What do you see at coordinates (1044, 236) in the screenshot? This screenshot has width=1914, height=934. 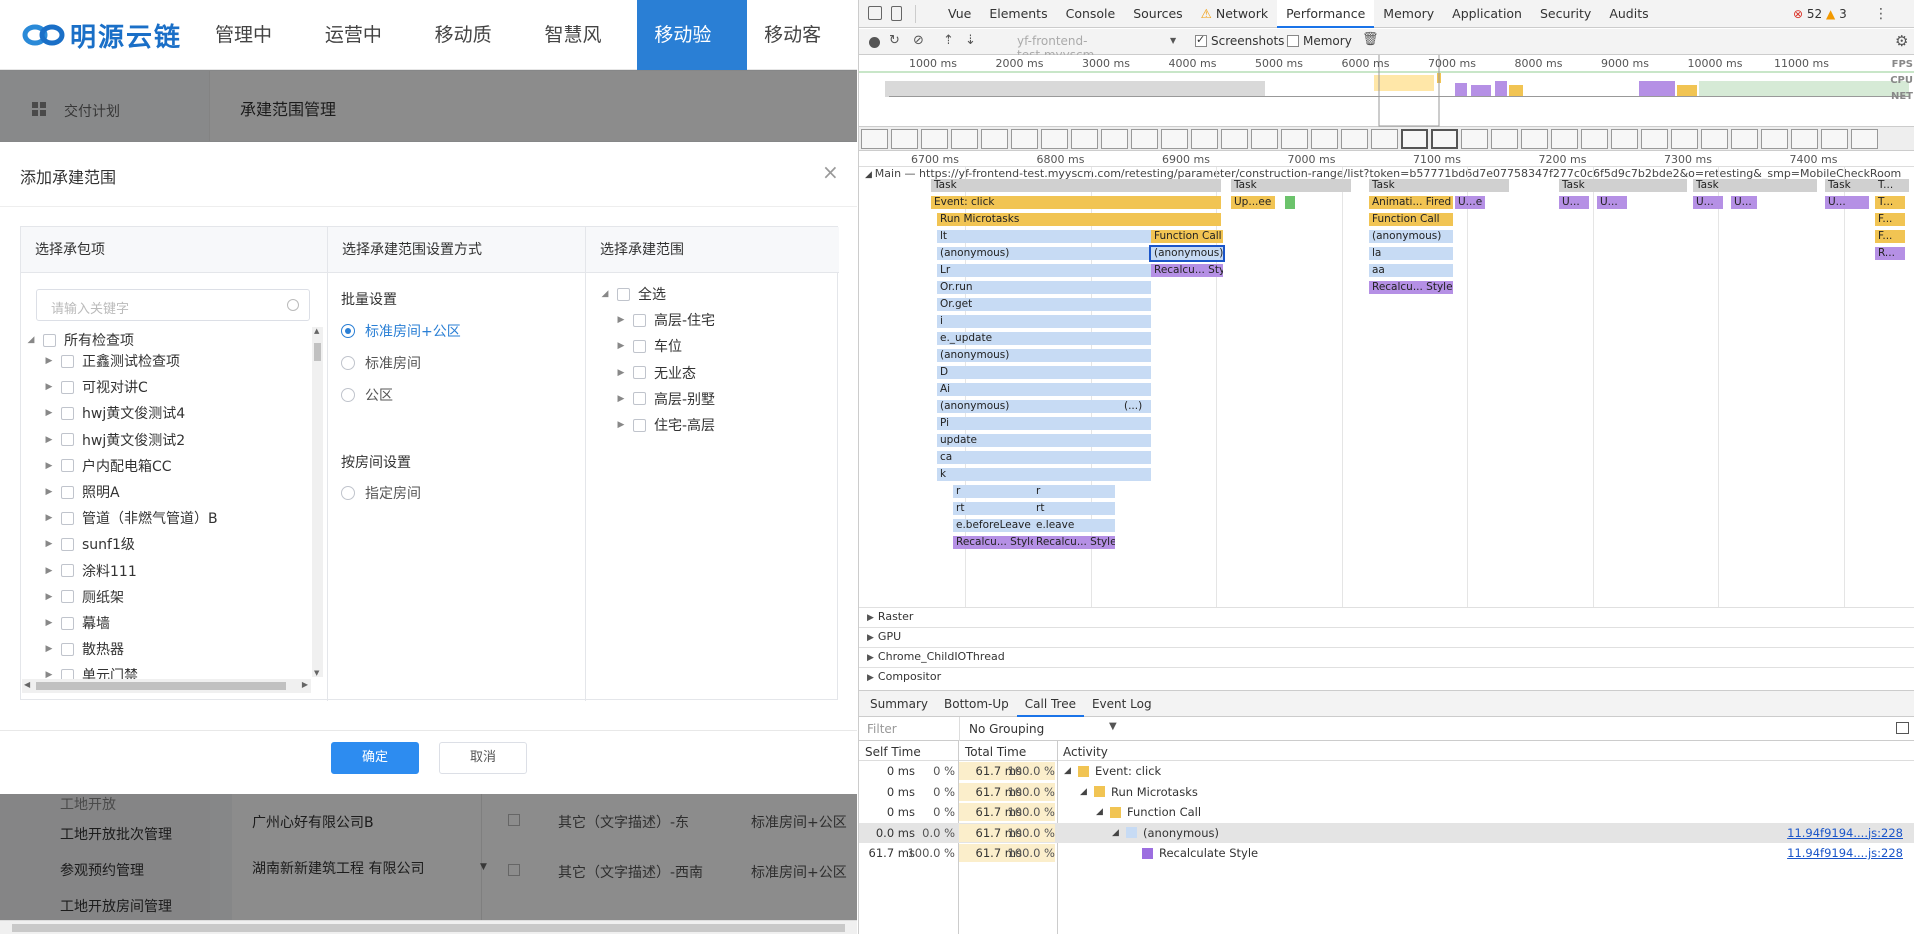 I see `flame-block: lt` at bounding box center [1044, 236].